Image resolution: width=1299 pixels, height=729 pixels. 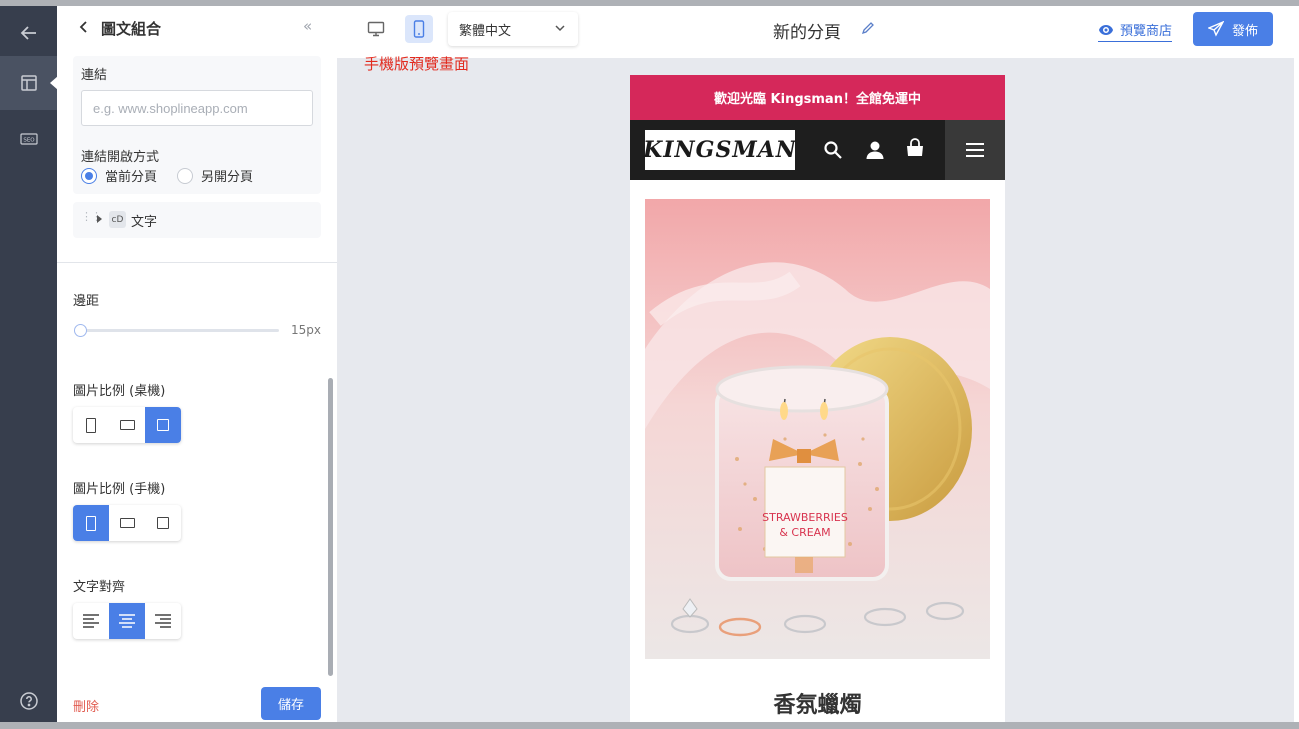 I want to click on layout-nav-button, so click(x=29, y=83).